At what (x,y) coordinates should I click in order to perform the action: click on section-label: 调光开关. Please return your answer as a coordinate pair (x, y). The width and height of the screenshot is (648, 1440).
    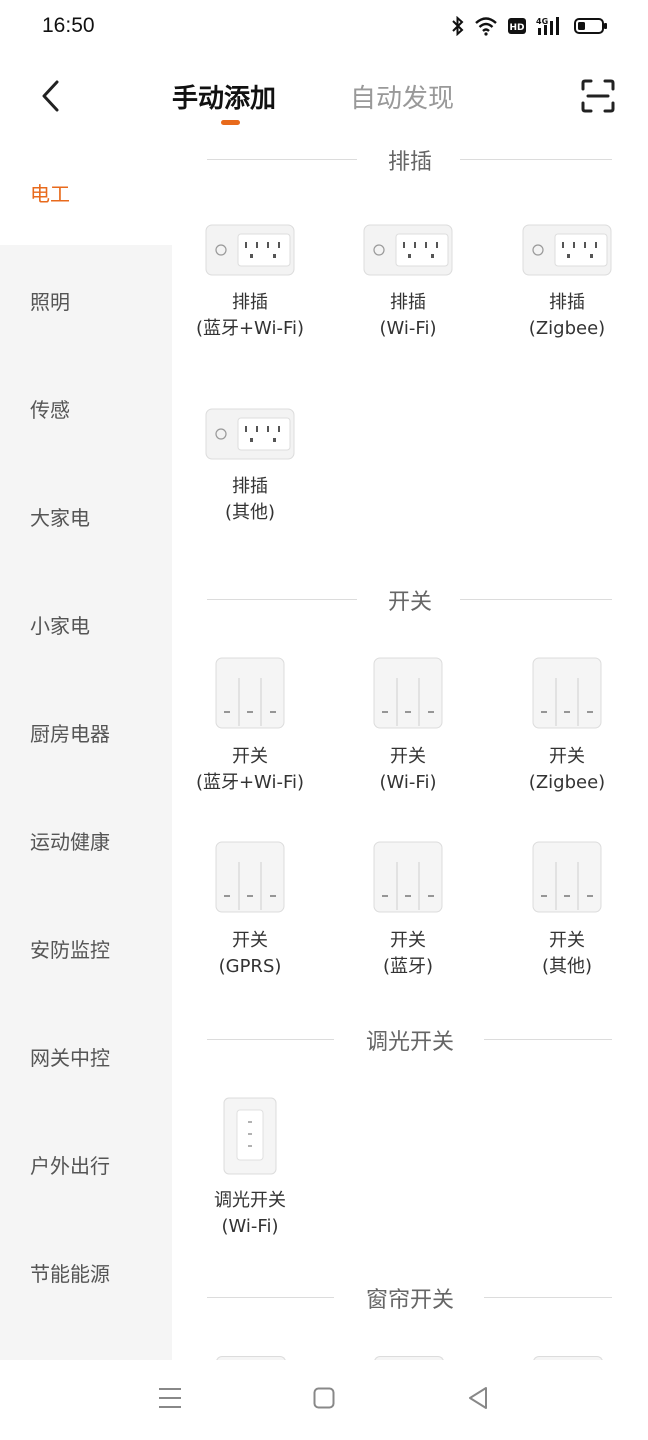
    Looking at the image, I should click on (409, 1042).